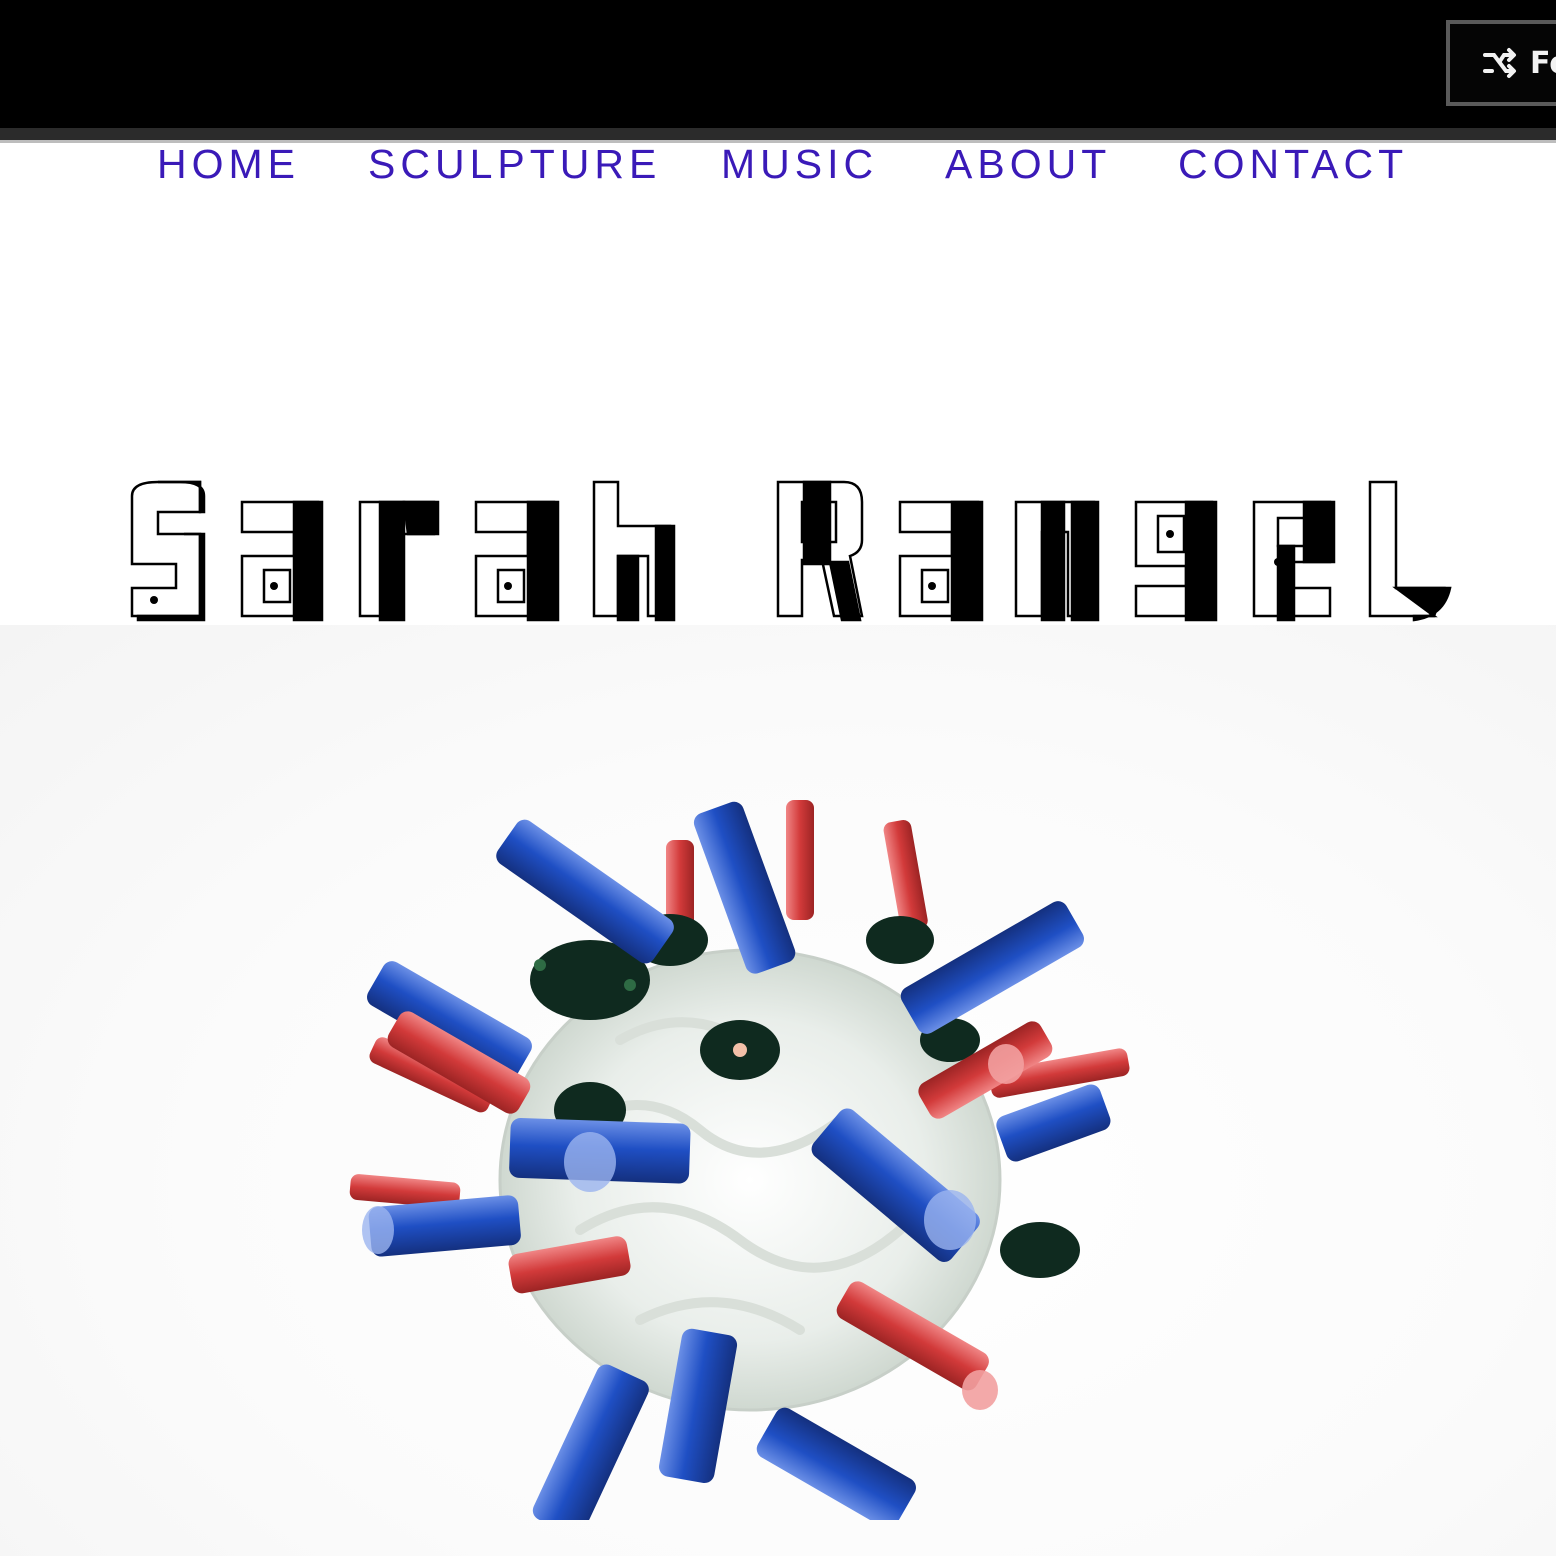 This screenshot has height=1556, width=1556. Describe the element at coordinates (1293, 164) in the screenshot. I see `nav-contact: CONTACT` at that location.